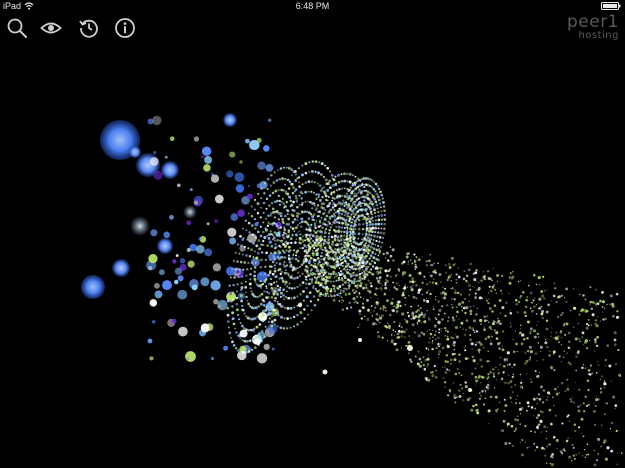 This screenshot has width=625, height=468. I want to click on history-button, so click(89, 28).